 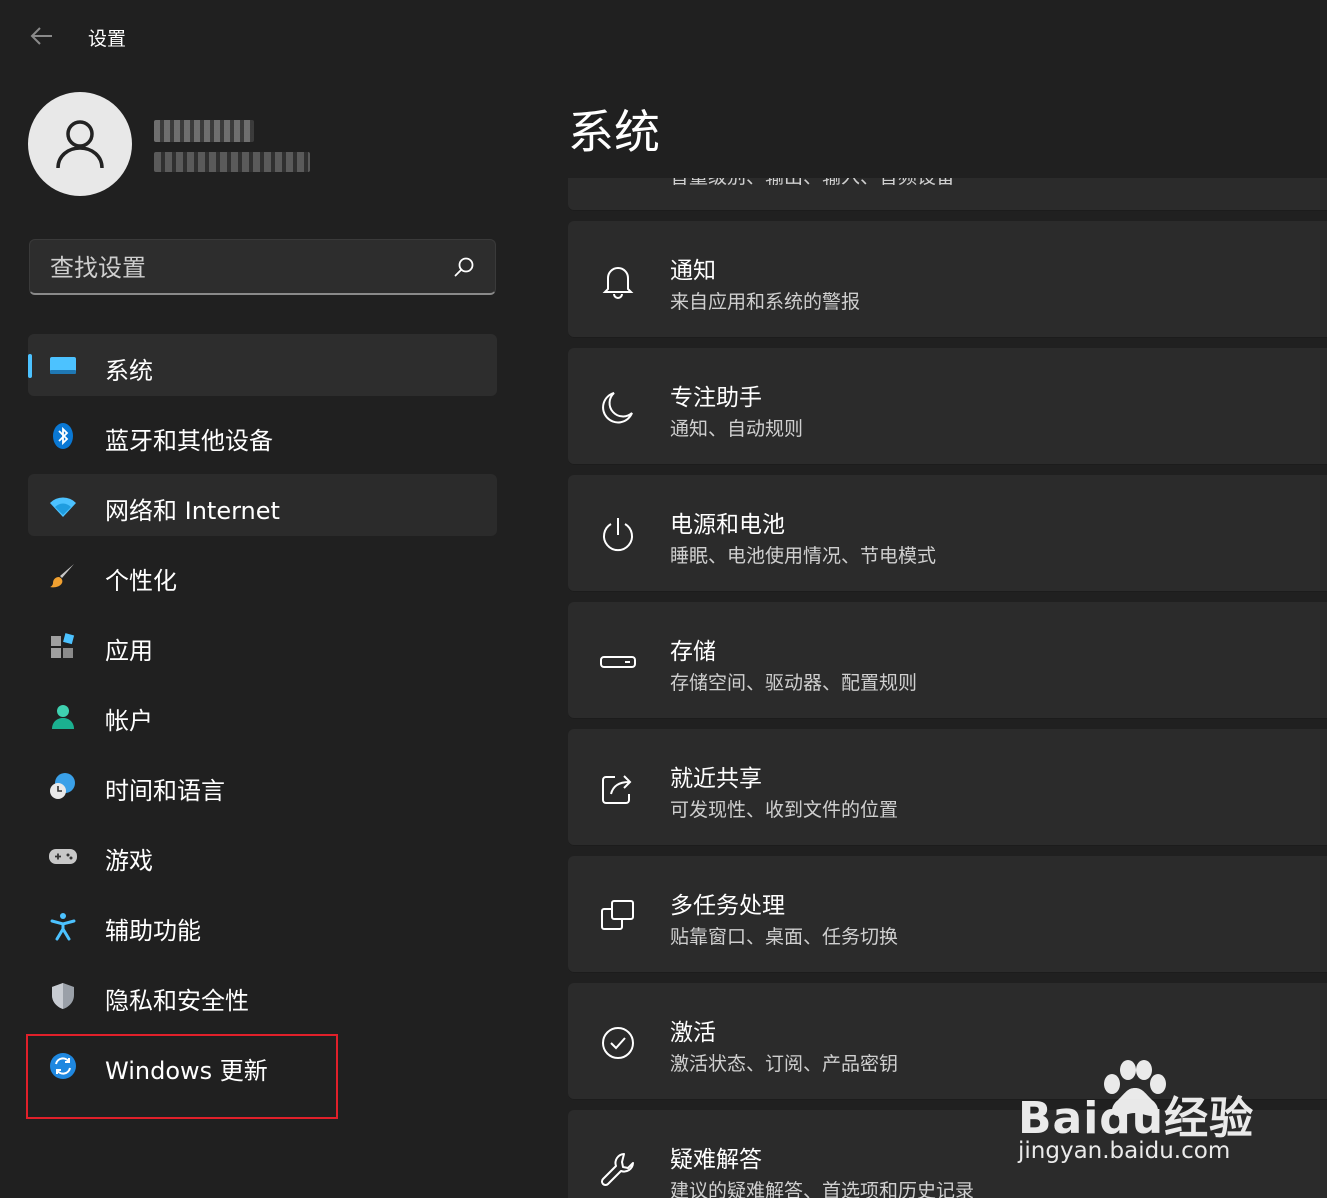 I want to click on avatar, so click(x=80, y=144).